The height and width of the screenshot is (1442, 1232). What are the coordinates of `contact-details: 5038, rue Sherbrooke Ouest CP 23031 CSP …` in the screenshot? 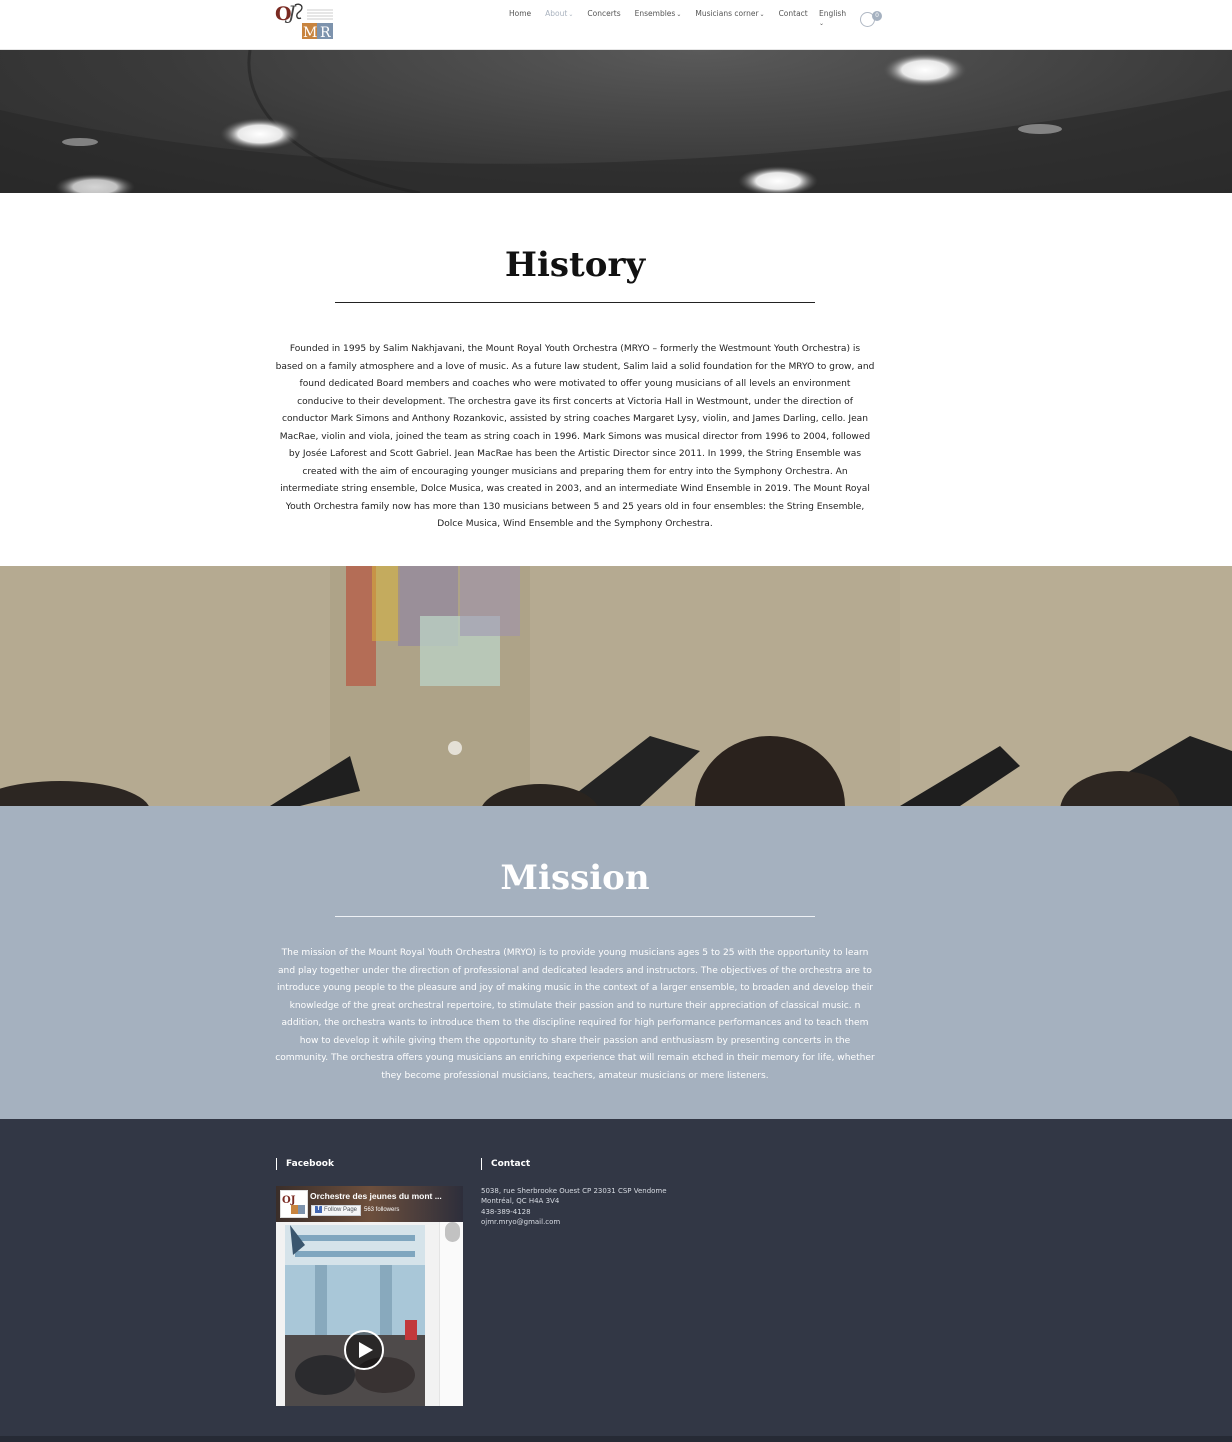 It's located at (574, 1206).